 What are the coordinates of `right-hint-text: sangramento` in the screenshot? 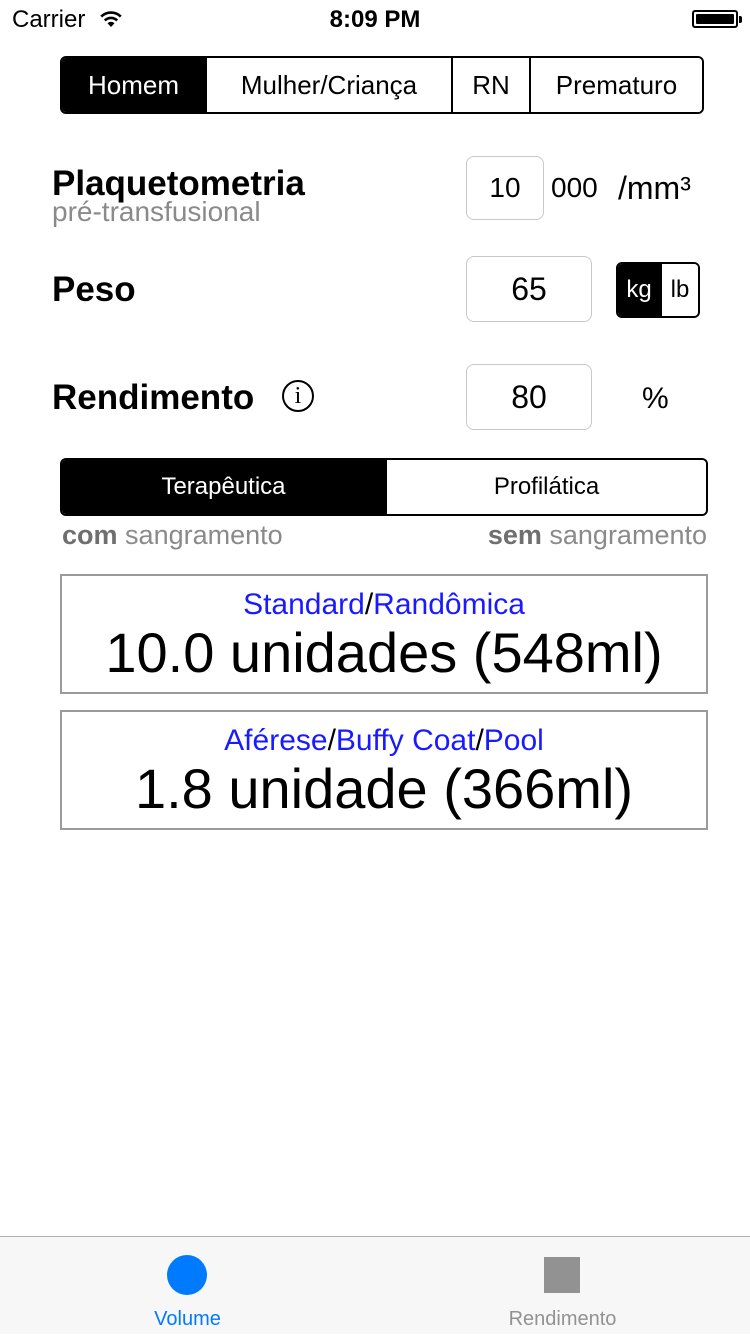 It's located at (628, 535).